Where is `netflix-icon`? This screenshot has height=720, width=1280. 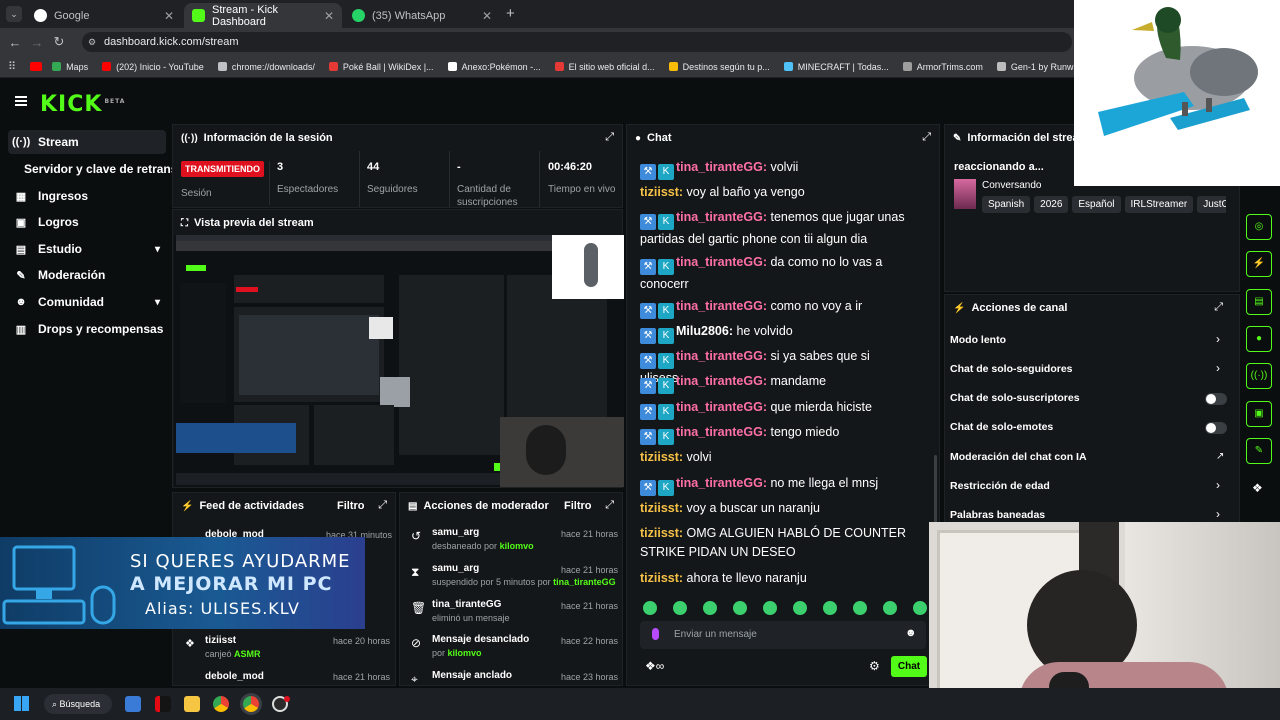
netflix-icon is located at coordinates (163, 704).